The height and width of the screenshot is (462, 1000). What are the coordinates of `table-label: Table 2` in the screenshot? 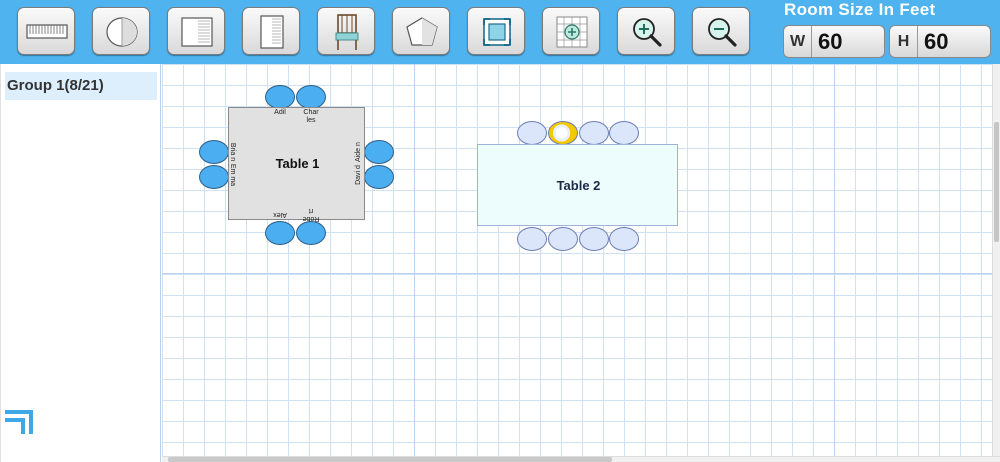 It's located at (578, 185).